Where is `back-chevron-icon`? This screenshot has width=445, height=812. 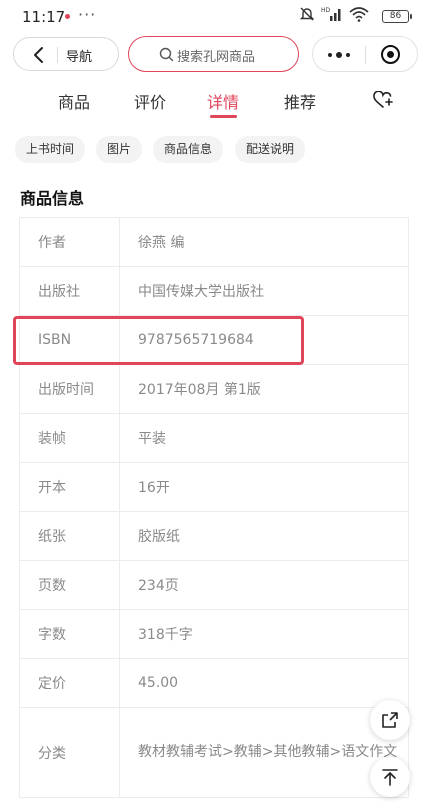
back-chevron-icon is located at coordinates (38, 55).